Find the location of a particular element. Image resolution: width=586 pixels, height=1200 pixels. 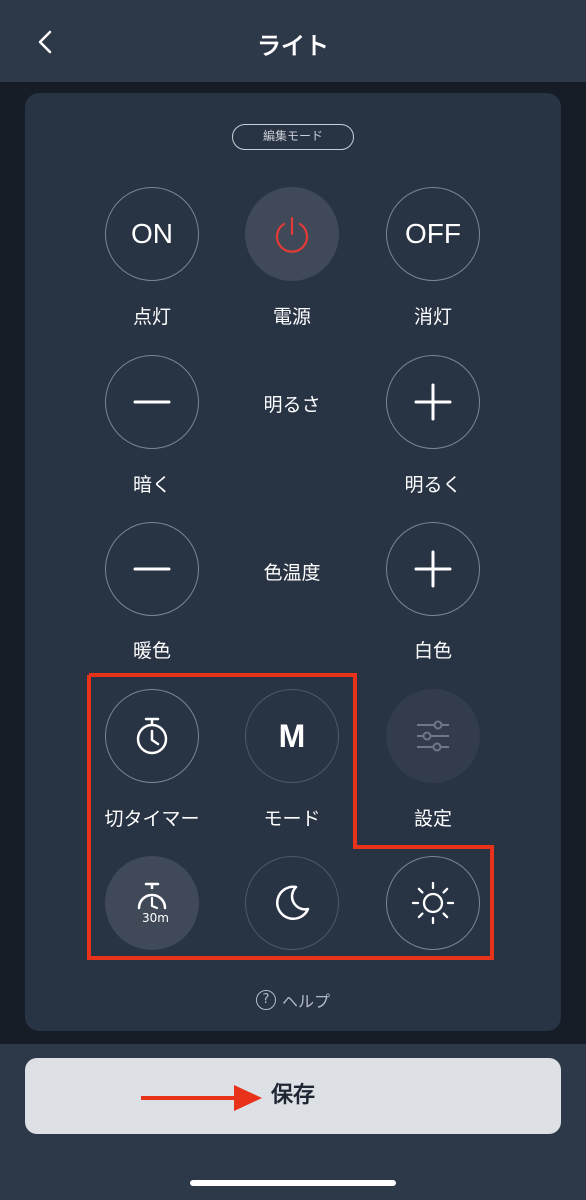

on-button: ON is located at coordinates (152, 234).